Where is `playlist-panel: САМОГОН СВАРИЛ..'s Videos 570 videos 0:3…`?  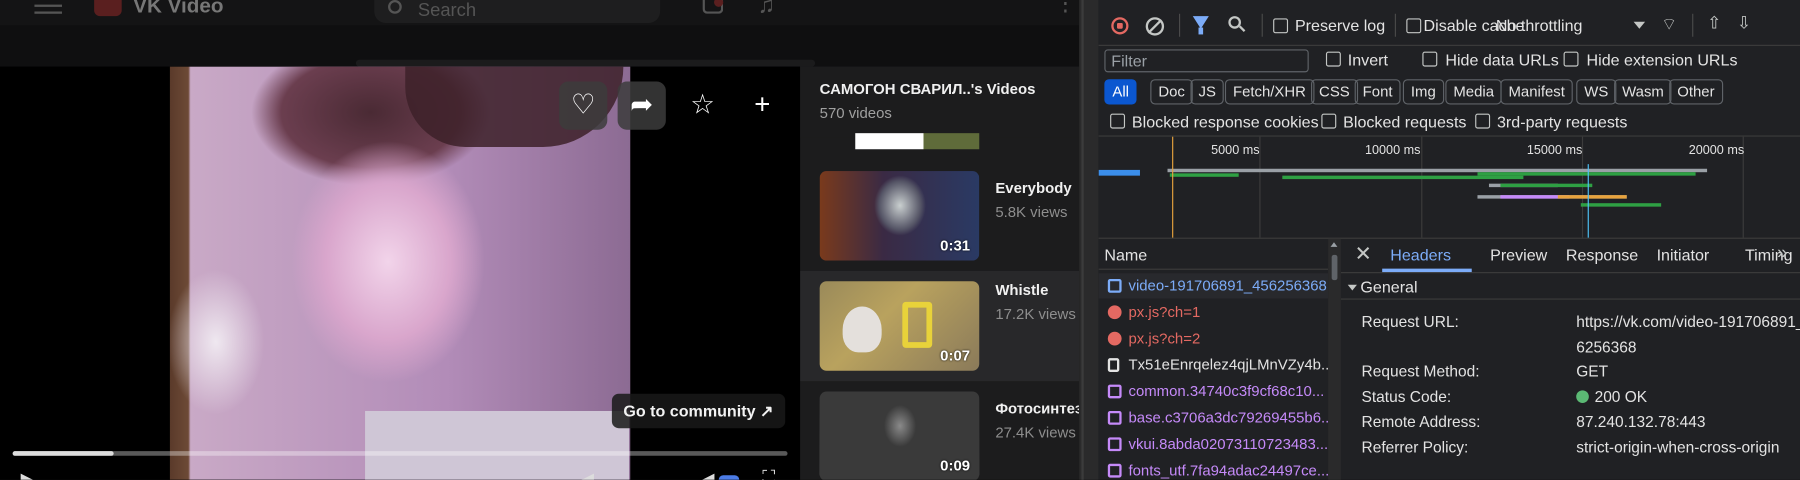
playlist-panel: САМОГОН СВАРИЛ..'s Videos 570 videos 0:3… is located at coordinates (940, 273).